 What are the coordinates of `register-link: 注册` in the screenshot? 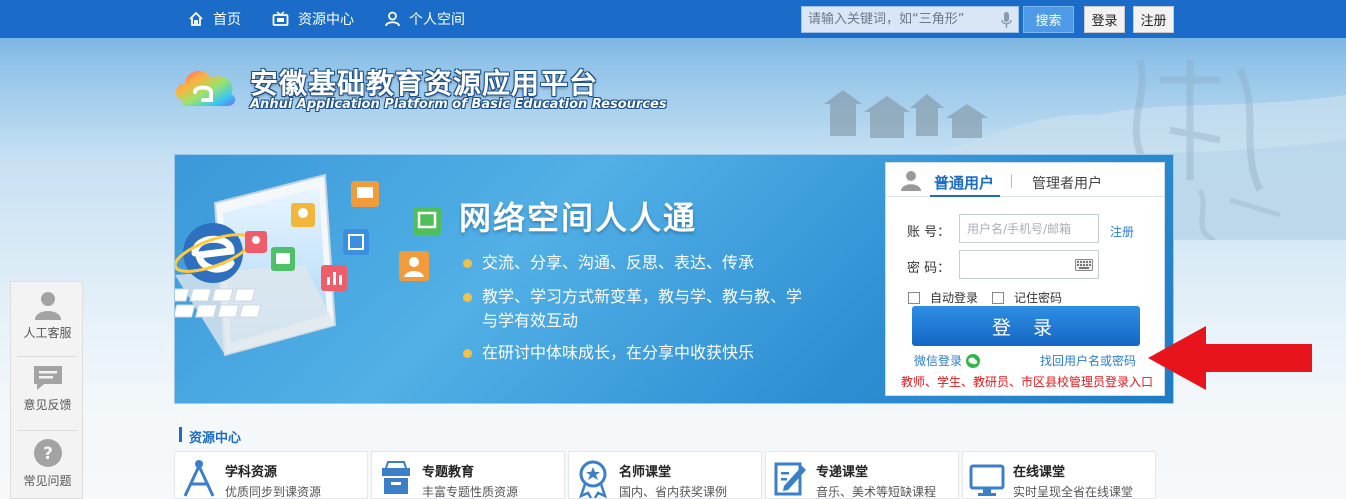 It's located at (1122, 231).